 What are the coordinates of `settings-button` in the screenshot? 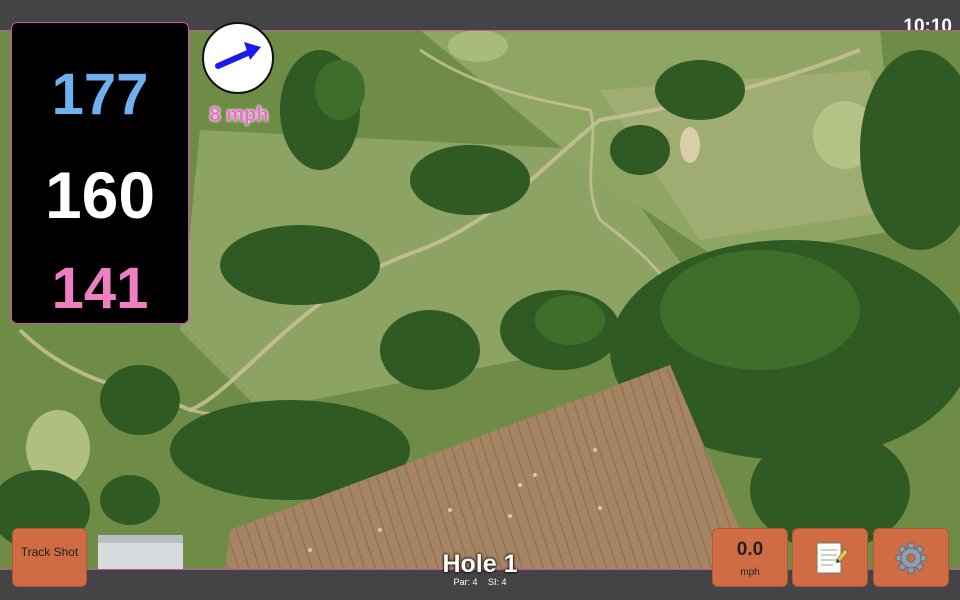 It's located at (911, 557).